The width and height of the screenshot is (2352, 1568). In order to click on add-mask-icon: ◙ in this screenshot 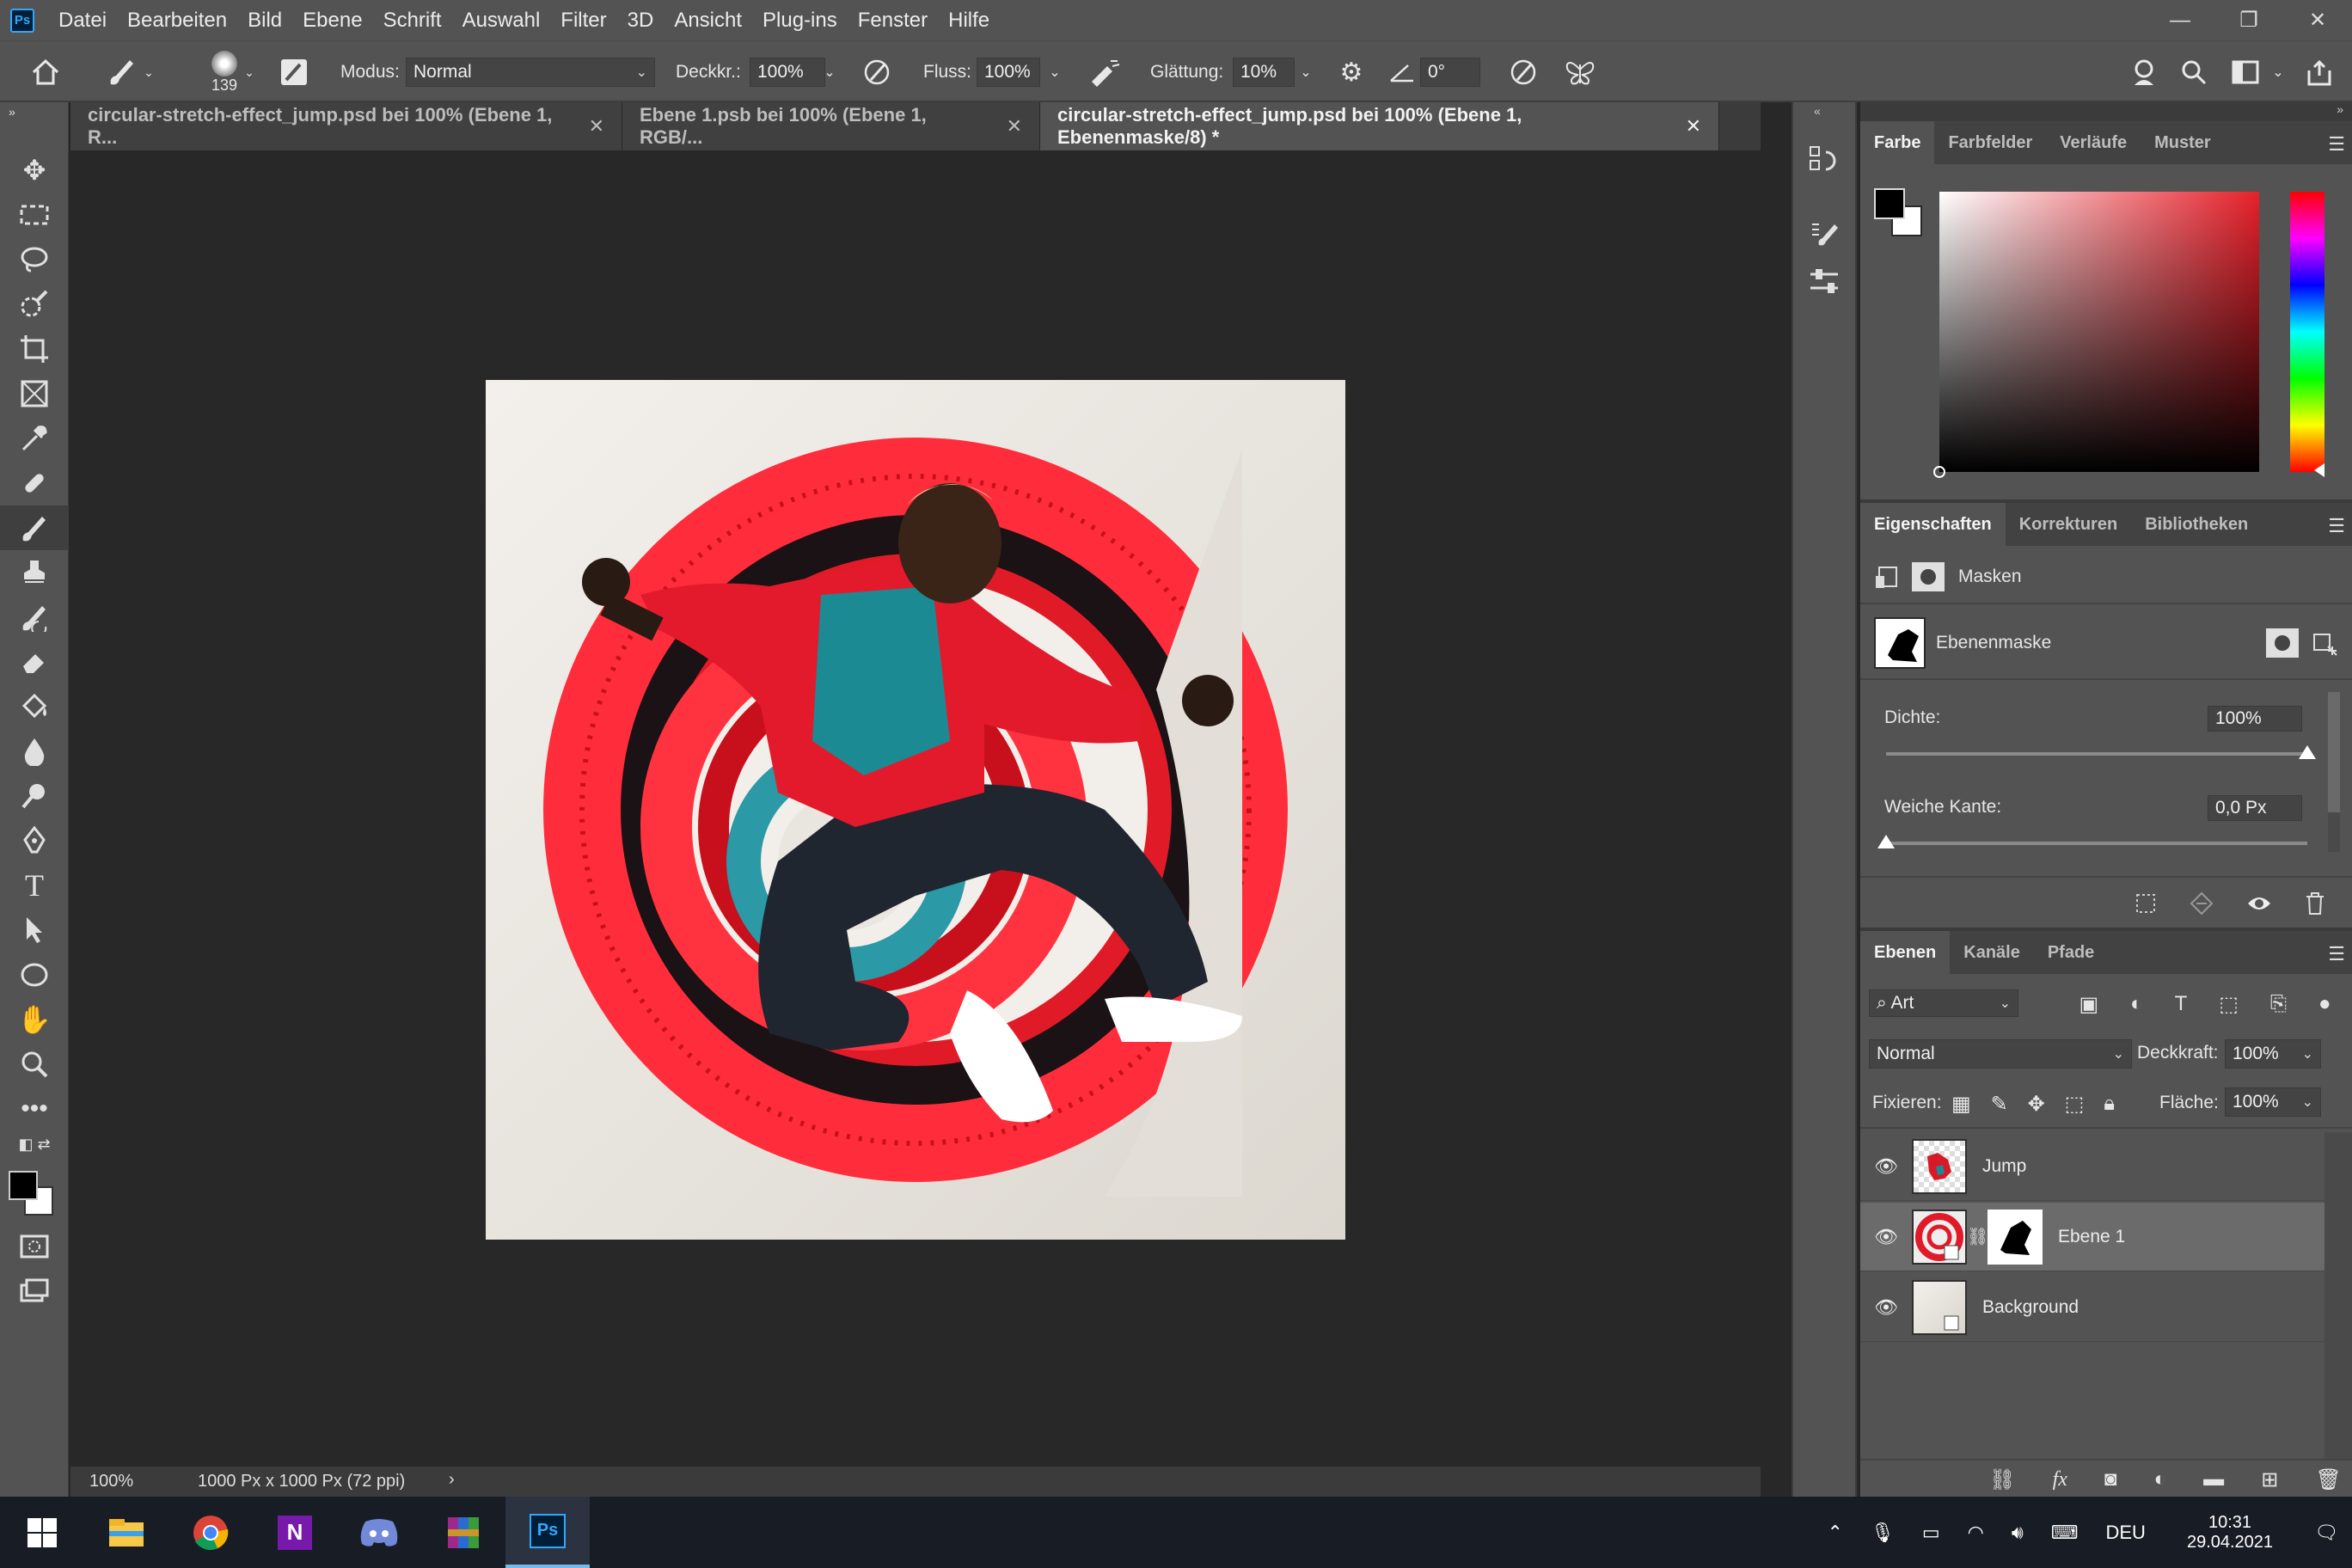, I will do `click(2110, 1479)`.